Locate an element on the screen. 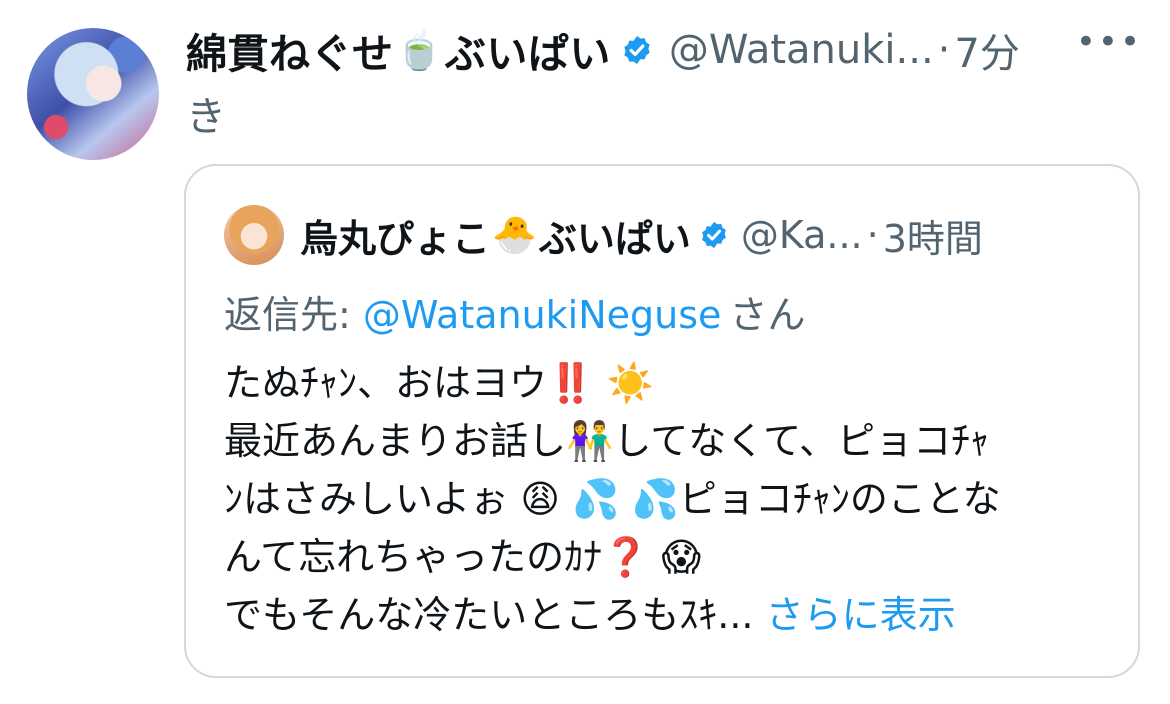 This screenshot has width=1170, height=704. quoted-author-name: 烏丸ぴょこ is located at coordinates (395, 238).